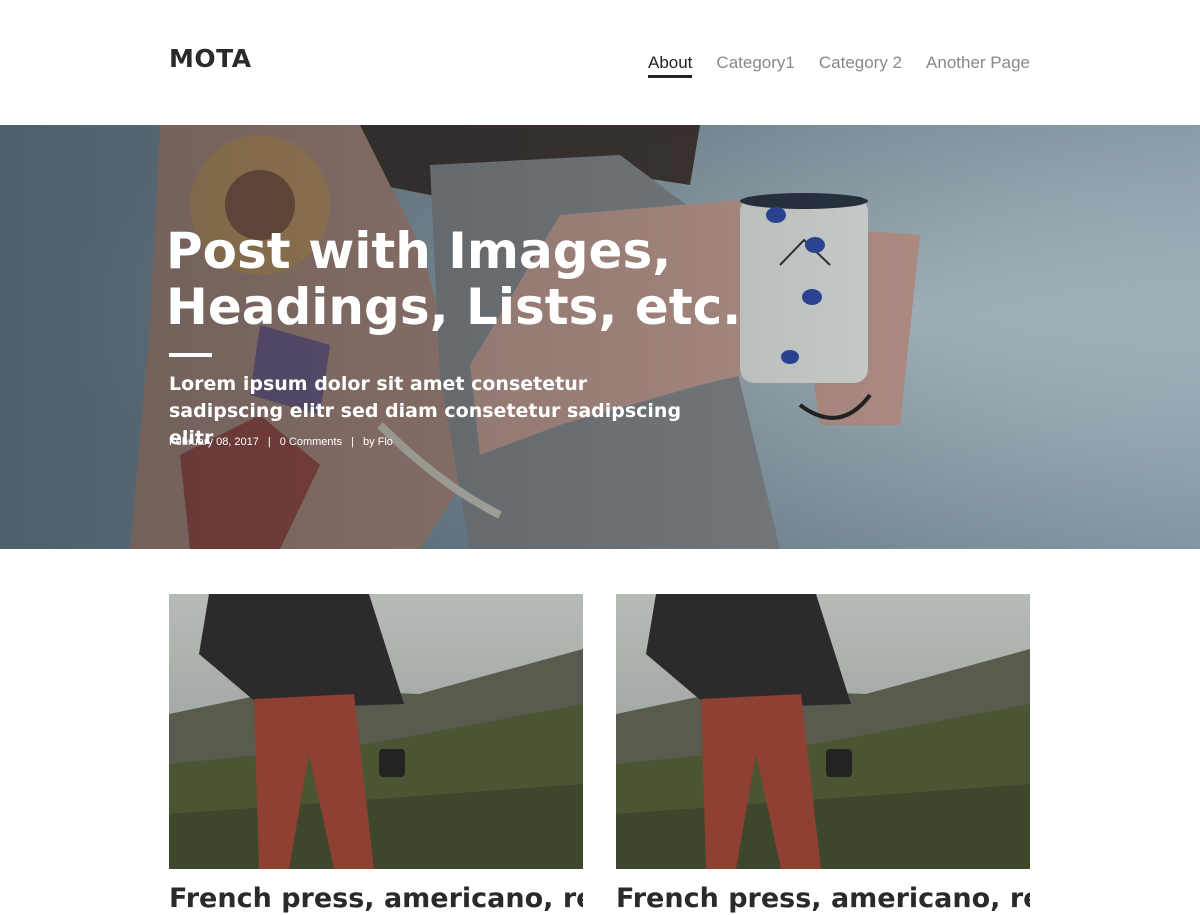  I want to click on nav-item-category1: Category1, so click(755, 65).